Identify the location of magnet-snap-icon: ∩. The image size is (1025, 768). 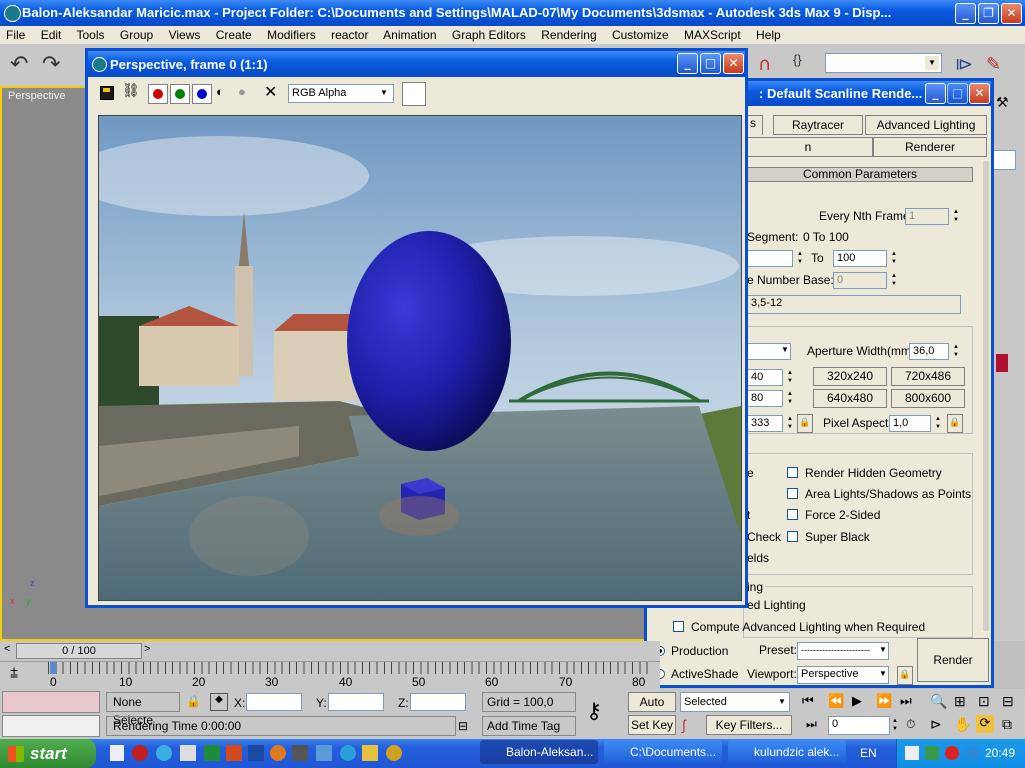
(771, 67).